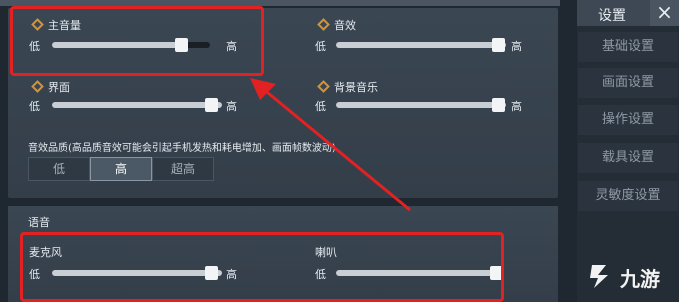  What do you see at coordinates (320, 46) in the screenshot?
I see `sfx-low: 低` at bounding box center [320, 46].